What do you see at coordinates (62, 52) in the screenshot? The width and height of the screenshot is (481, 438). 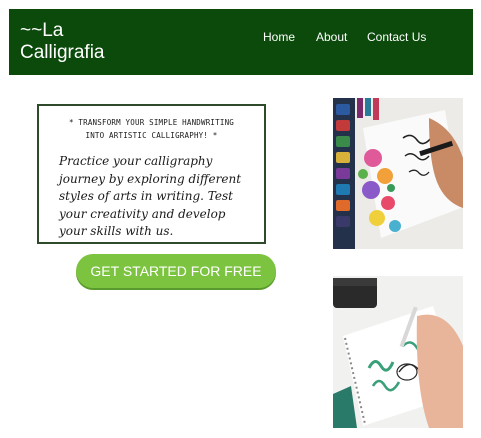 I see `brand-line-2: Calligrafia` at bounding box center [62, 52].